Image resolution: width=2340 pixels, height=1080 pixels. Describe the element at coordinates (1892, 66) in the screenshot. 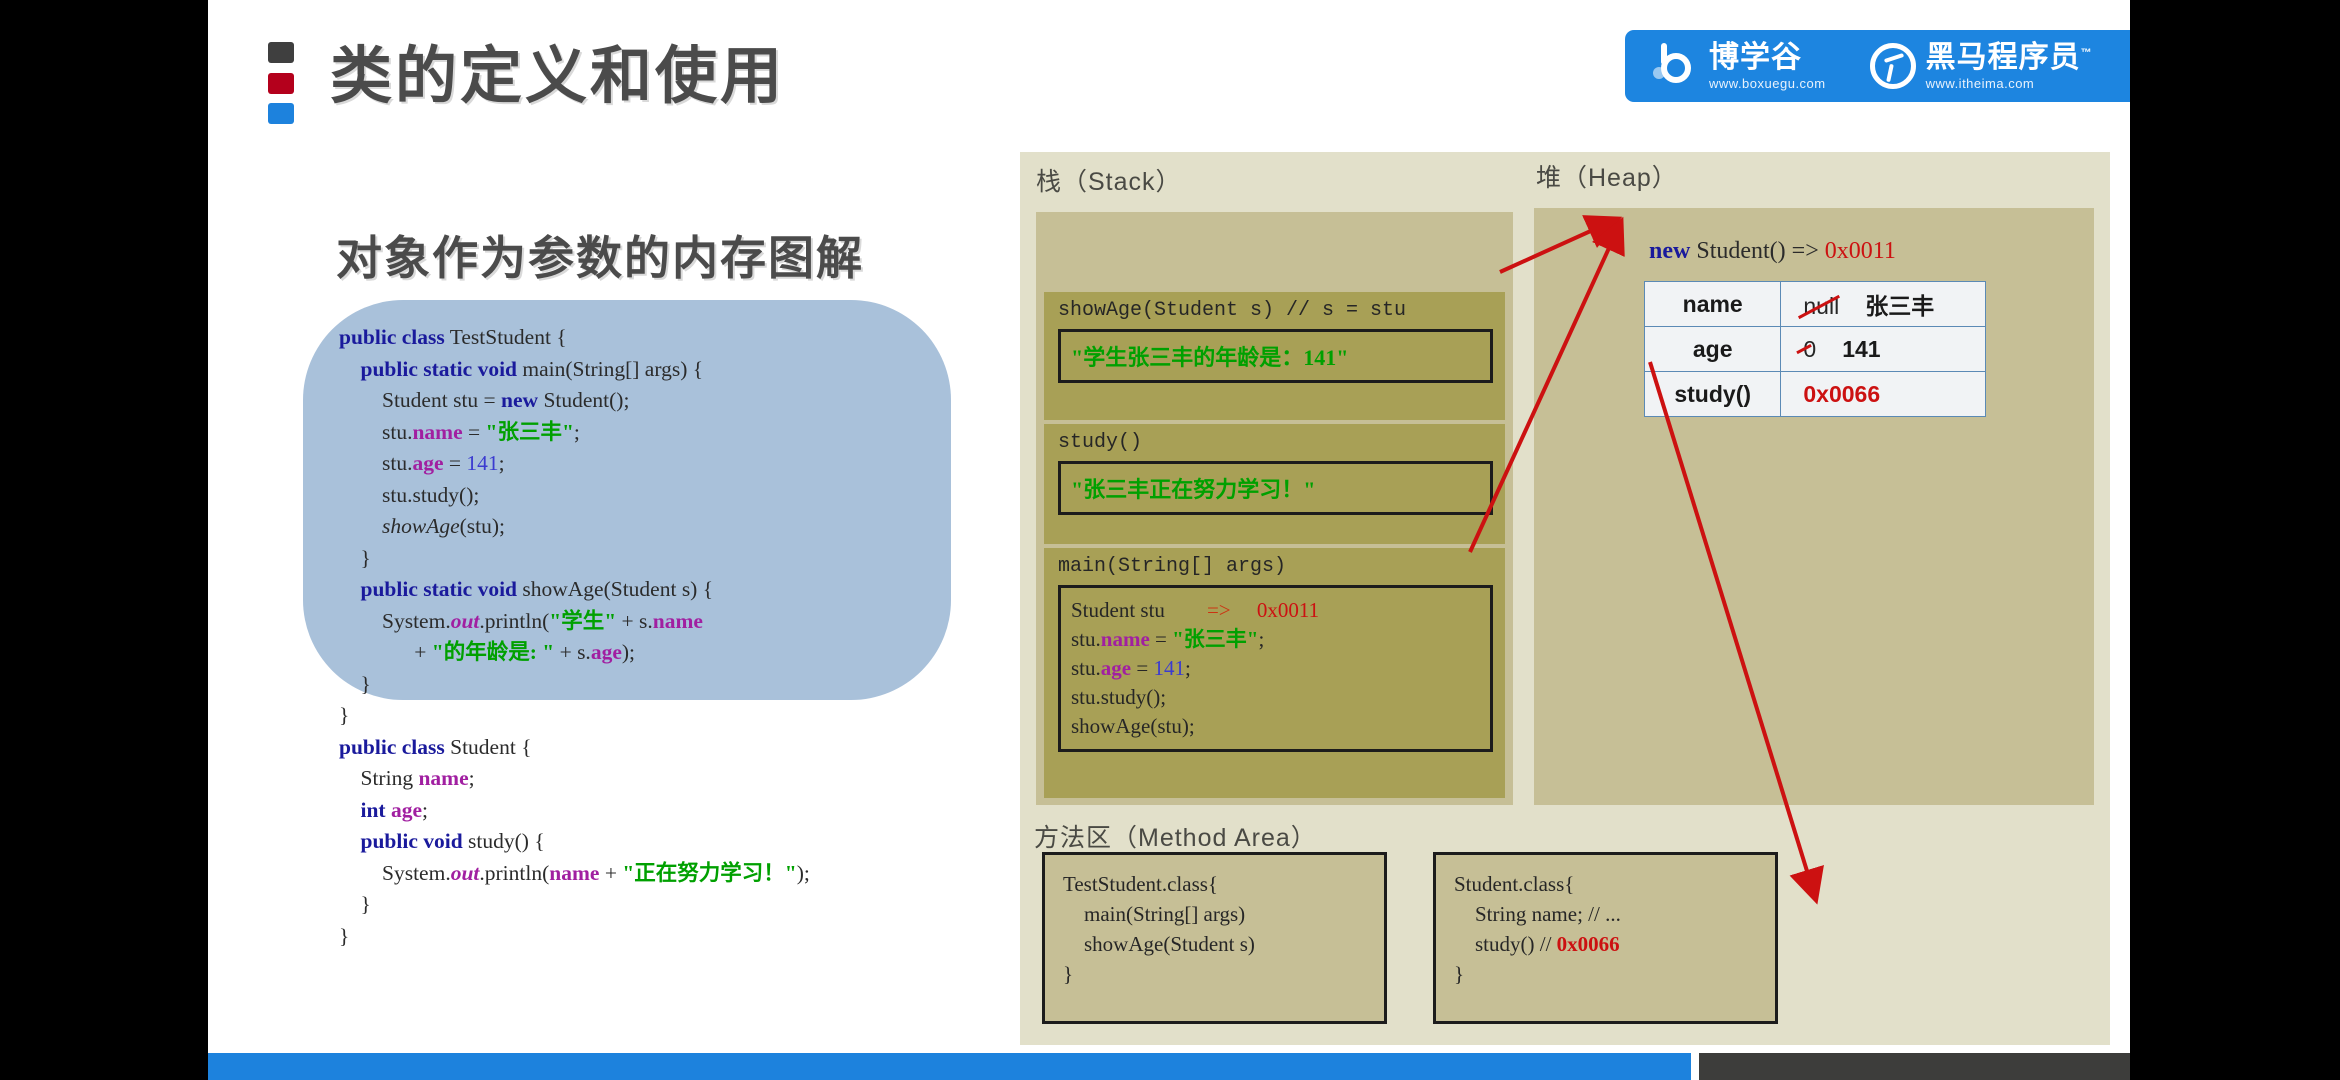

I see `itheima-horse-icon` at that location.